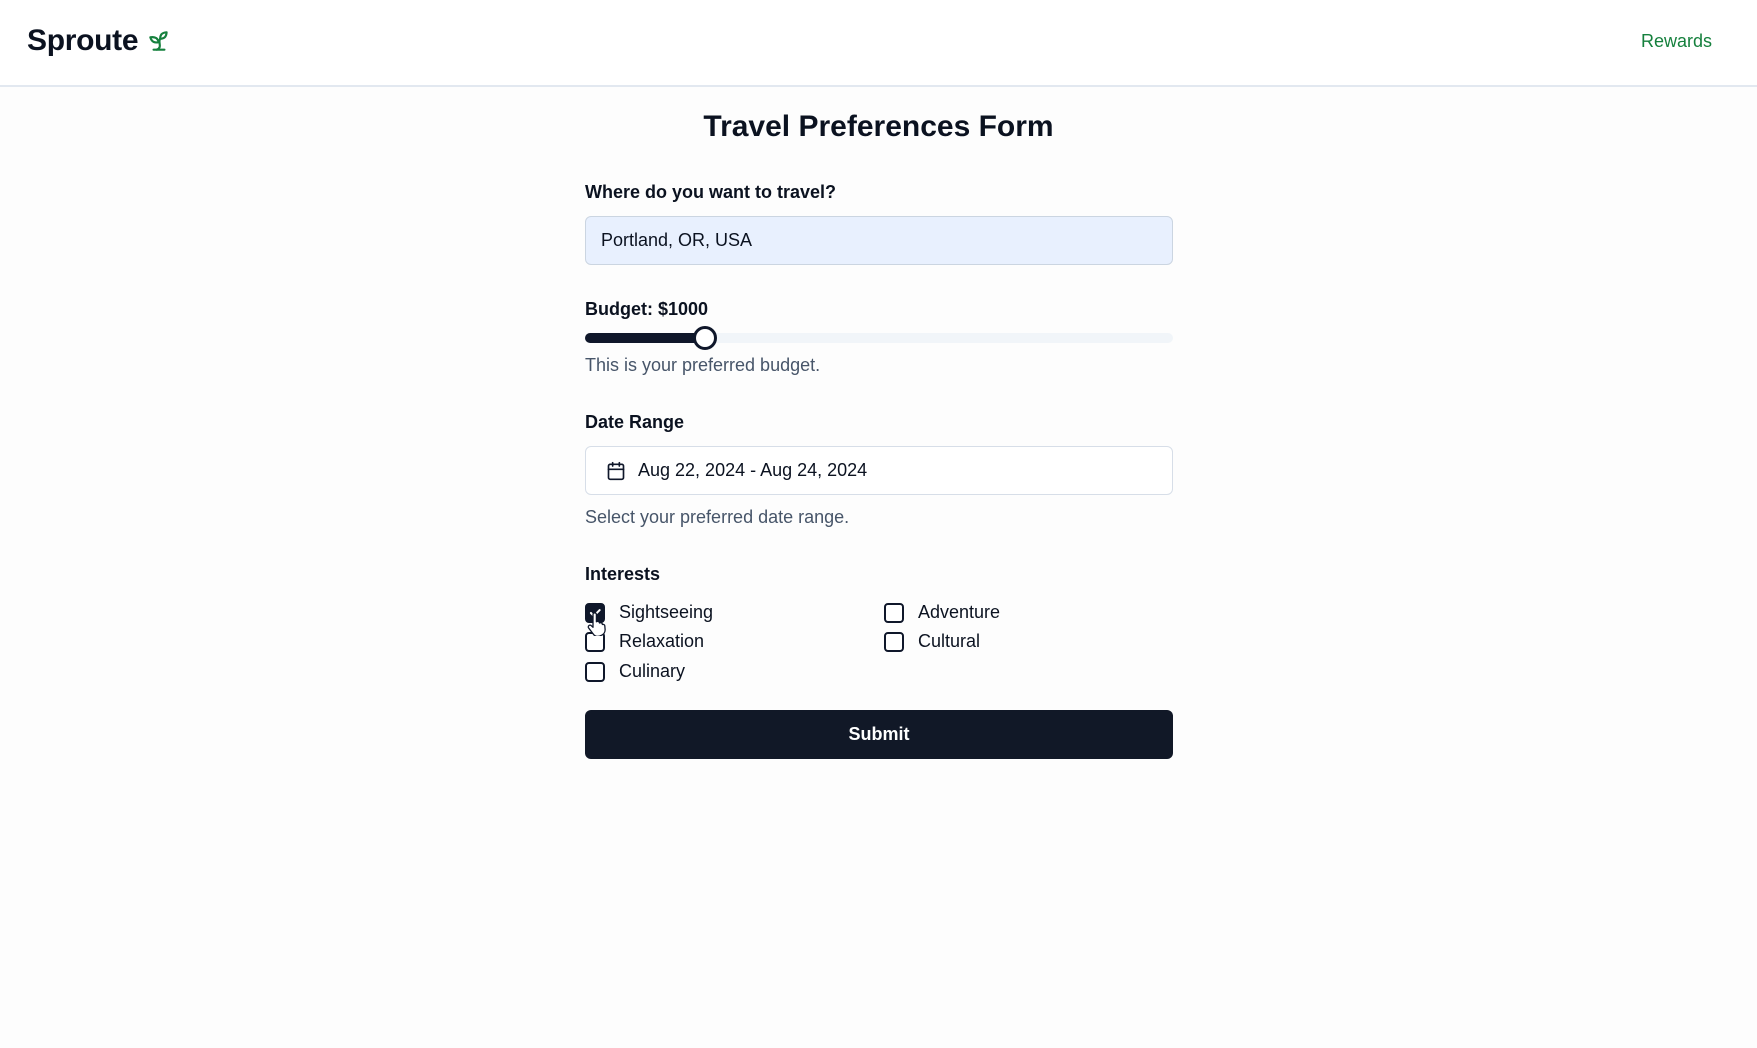 This screenshot has height=1048, width=1757. Describe the element at coordinates (666, 612) in the screenshot. I see `sightseeing-label: Sightseeing` at that location.